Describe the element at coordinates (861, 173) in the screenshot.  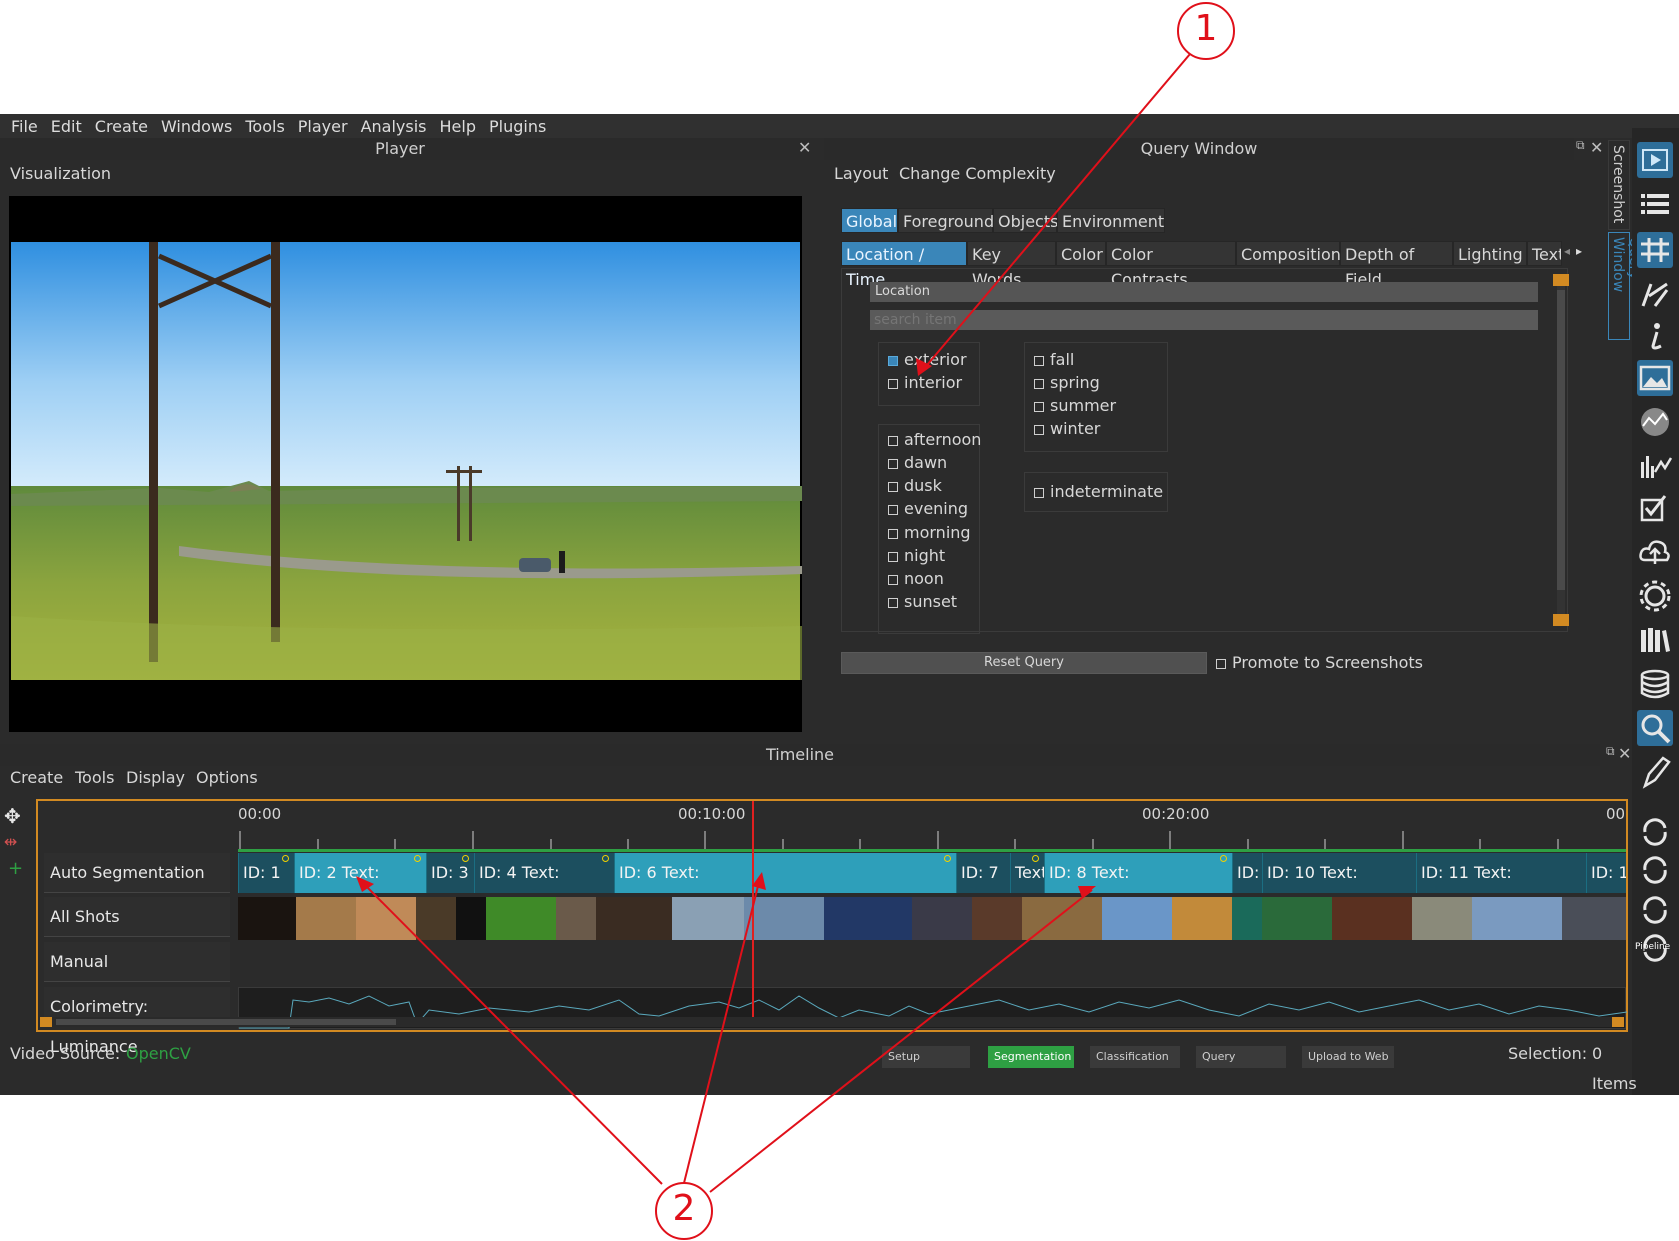
I see `query-menu-layout: Layout` at that location.